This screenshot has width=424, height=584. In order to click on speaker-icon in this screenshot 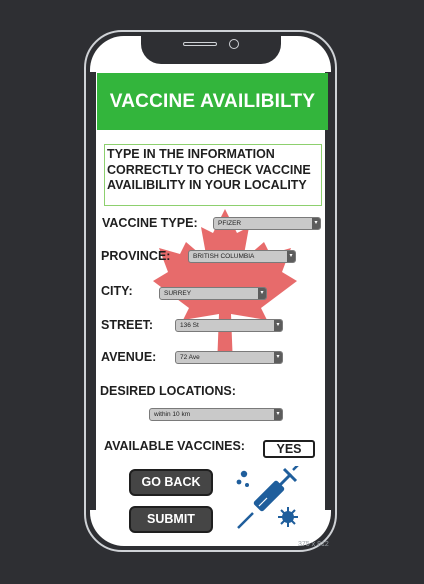, I will do `click(199, 44)`.